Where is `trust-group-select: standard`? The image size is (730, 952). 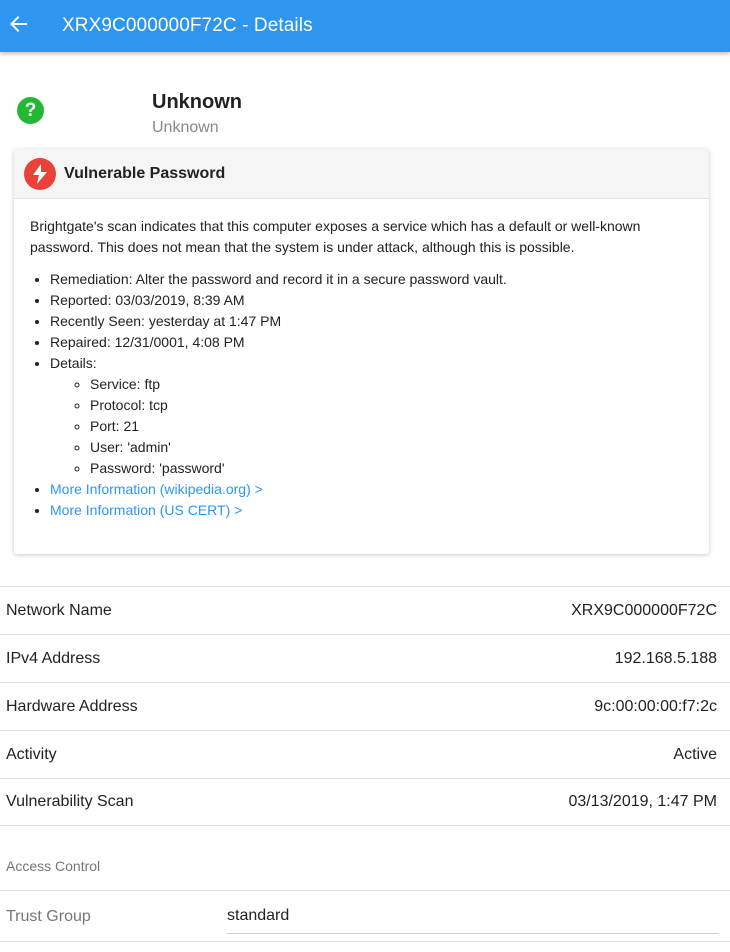
trust-group-select: standard is located at coordinates (472, 917).